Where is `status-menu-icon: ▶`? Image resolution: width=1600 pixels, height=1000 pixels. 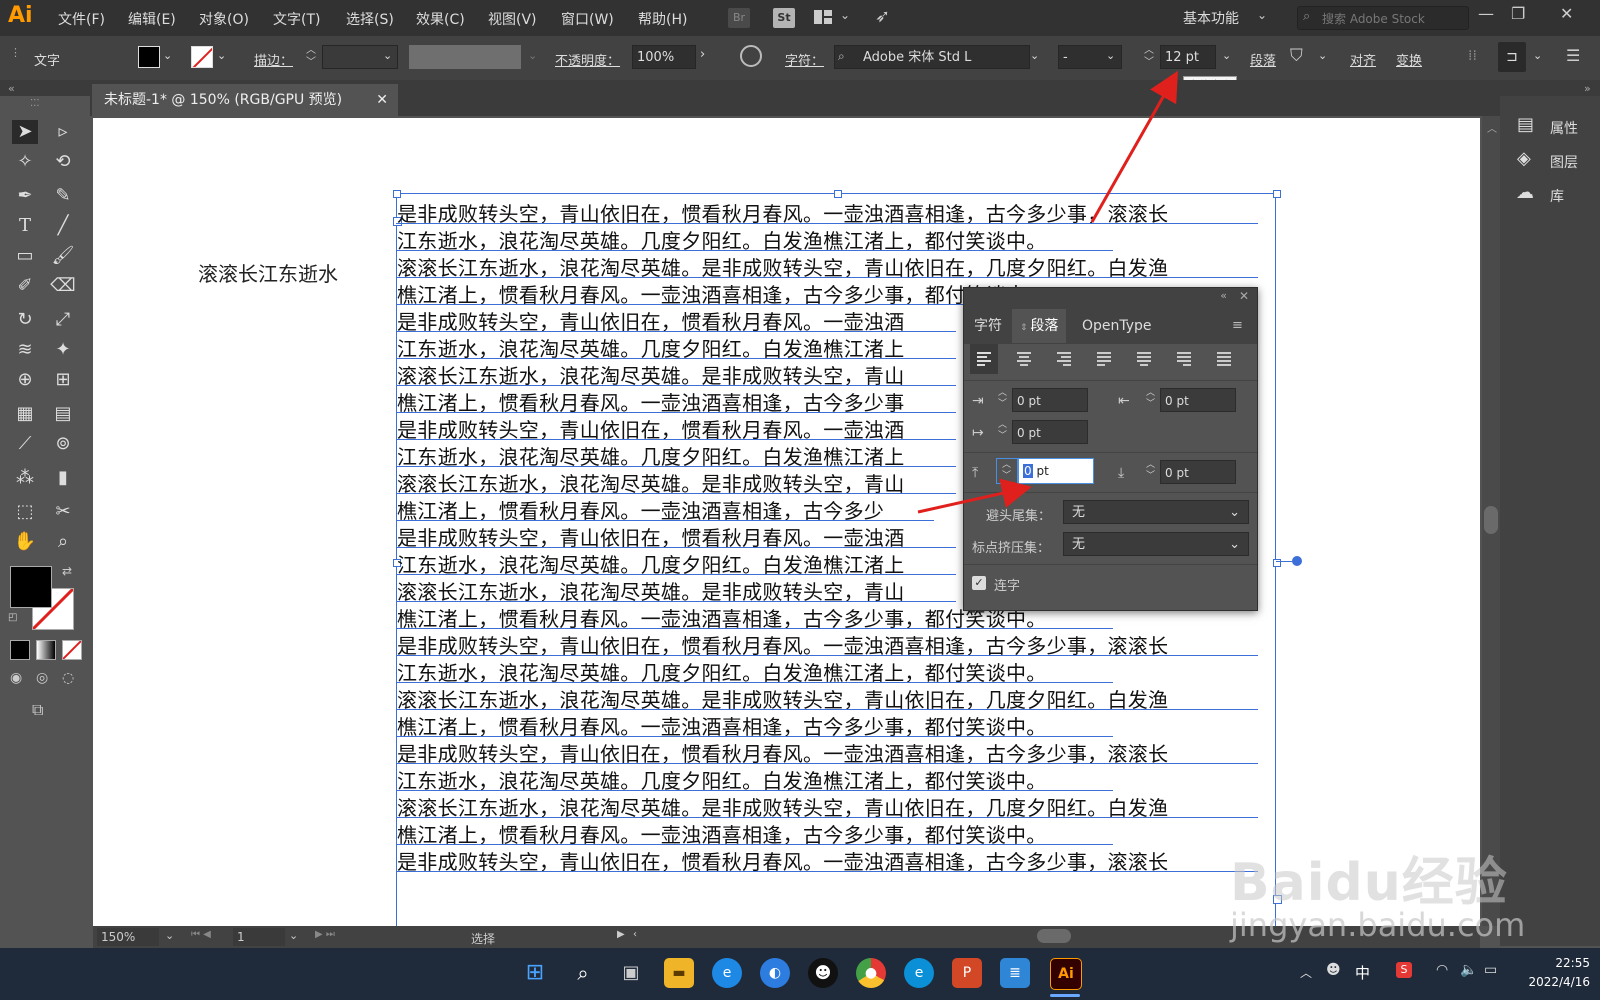 status-menu-icon: ▶ is located at coordinates (621, 934).